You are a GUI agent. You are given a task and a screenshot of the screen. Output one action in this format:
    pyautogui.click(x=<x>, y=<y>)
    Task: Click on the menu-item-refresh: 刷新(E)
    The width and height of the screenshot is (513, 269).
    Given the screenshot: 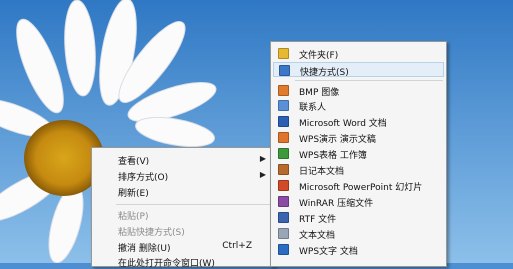 What is the action you would take?
    pyautogui.click(x=183, y=191)
    